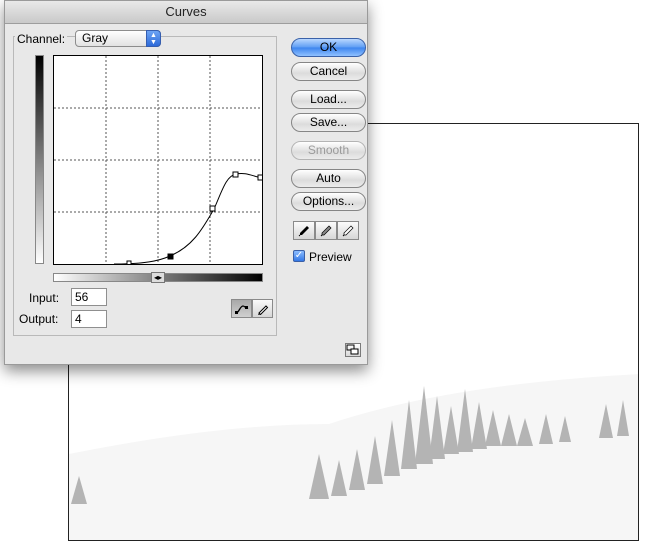 This screenshot has height=547, width=650. I want to click on ok-button: OK, so click(328, 47).